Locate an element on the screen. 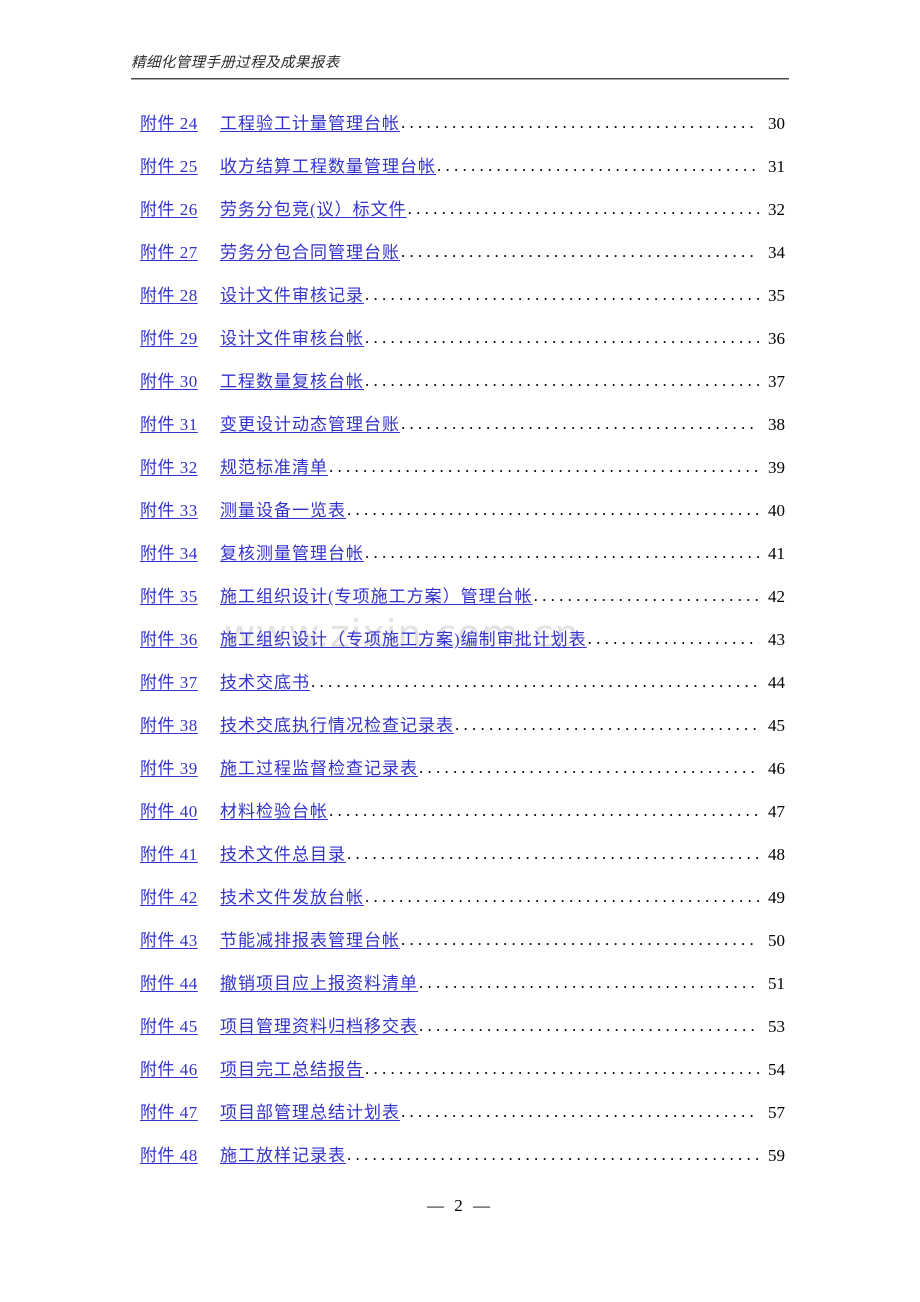 The image size is (920, 1302). toc-entry: 附件 32规范标准清单 39 is located at coordinates (462, 476).